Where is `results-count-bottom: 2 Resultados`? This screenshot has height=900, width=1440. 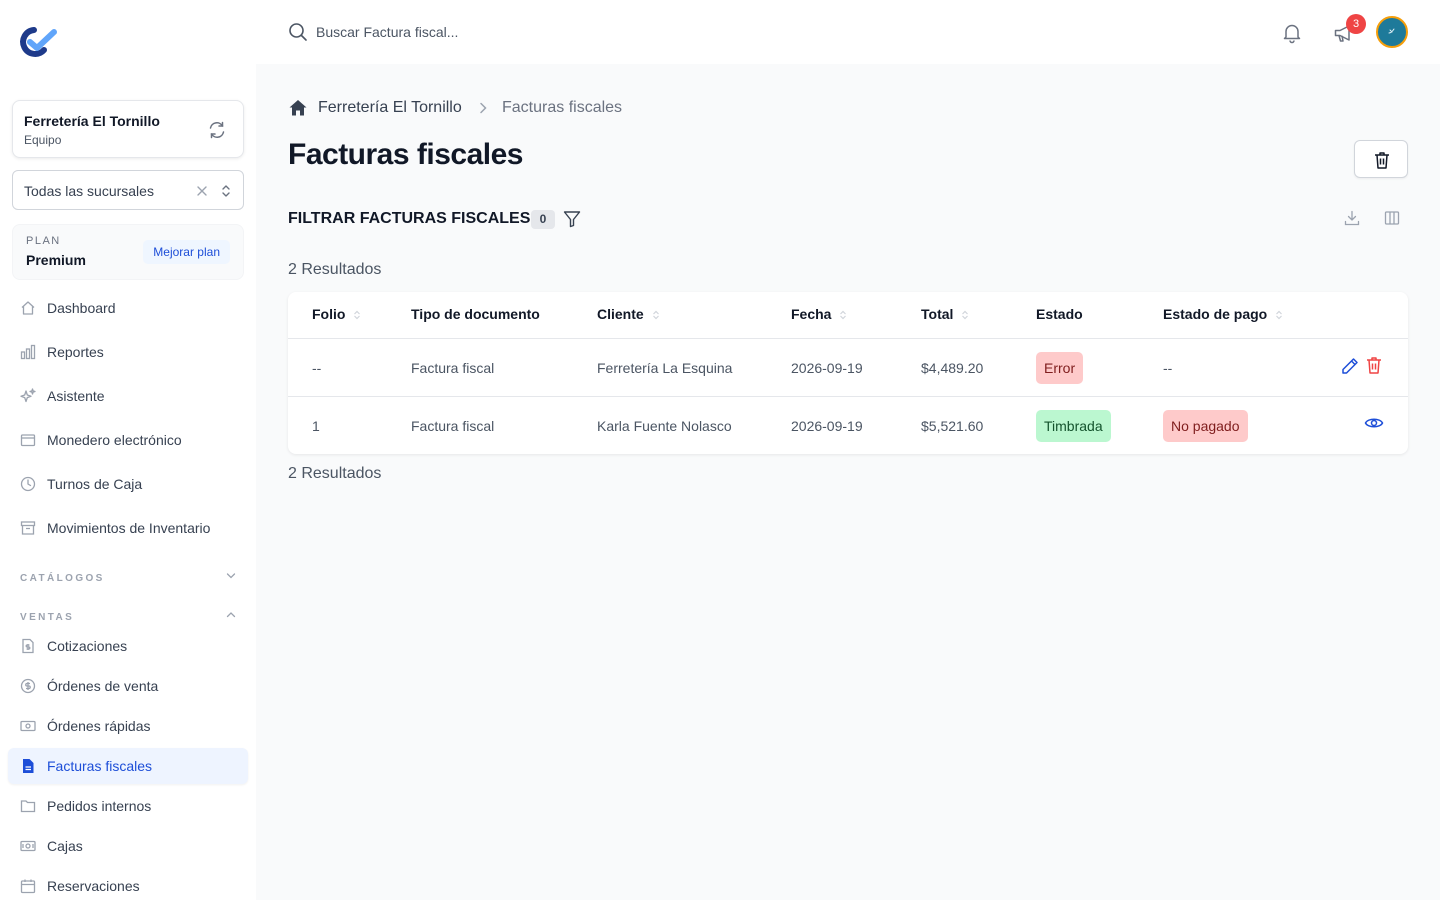 results-count-bottom: 2 Resultados is located at coordinates (335, 473).